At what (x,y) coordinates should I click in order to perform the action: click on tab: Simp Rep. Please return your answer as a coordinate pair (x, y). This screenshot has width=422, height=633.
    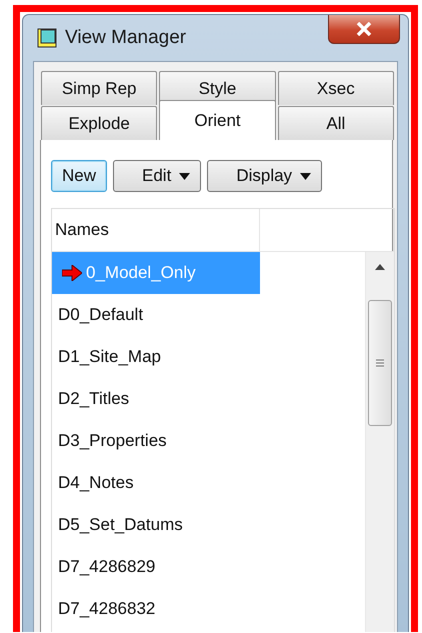
    Looking at the image, I should click on (99, 88).